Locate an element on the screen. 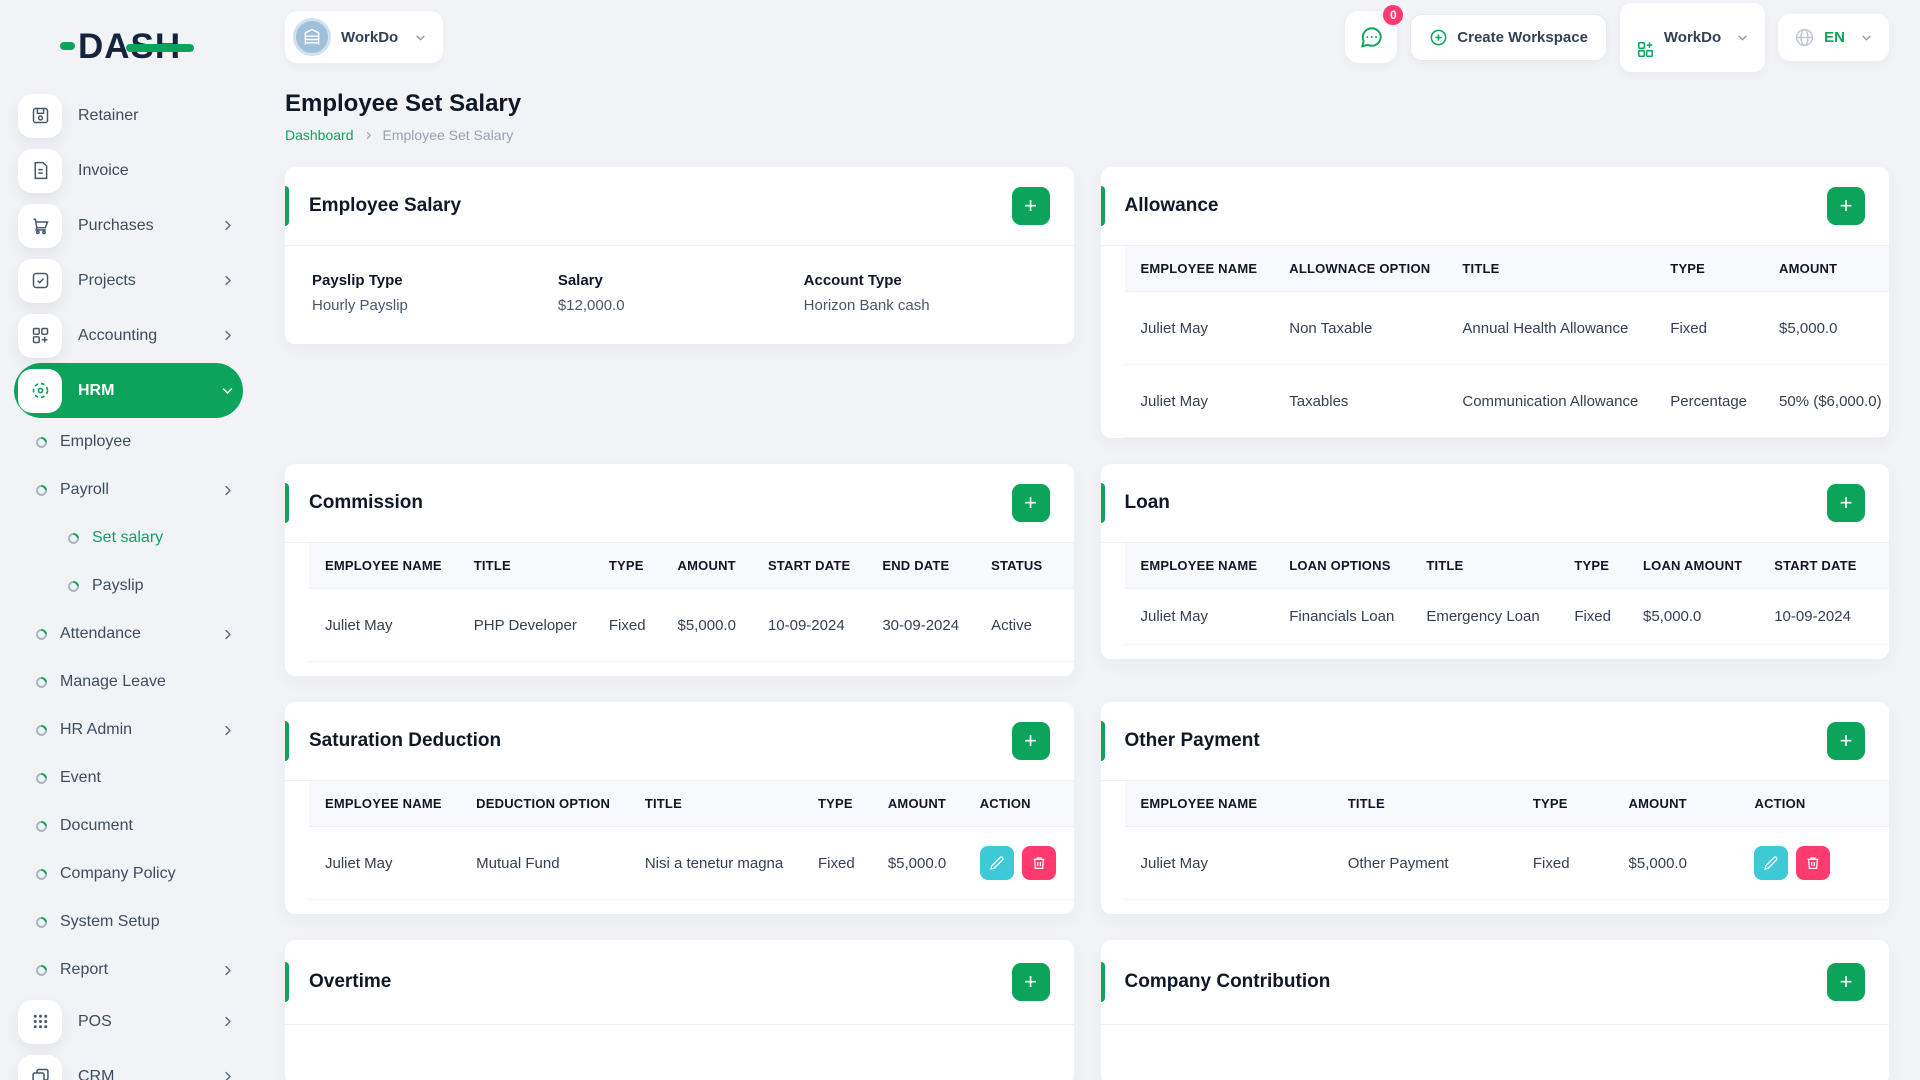  card-title: Other Payment is located at coordinates (1192, 740).